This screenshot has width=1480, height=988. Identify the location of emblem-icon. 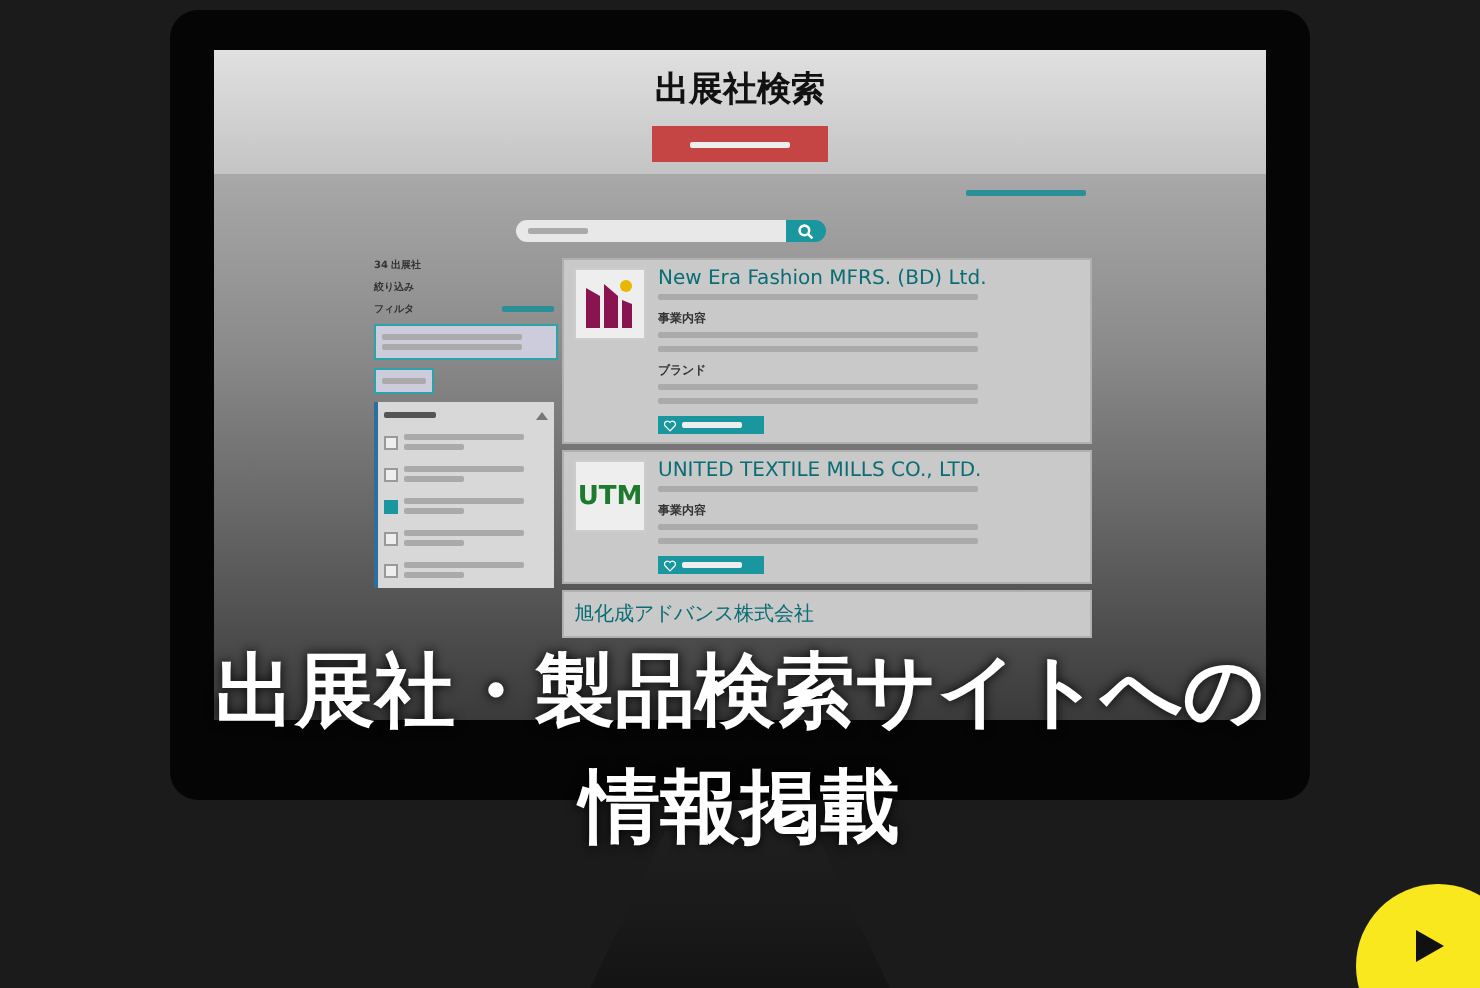
(610, 304).